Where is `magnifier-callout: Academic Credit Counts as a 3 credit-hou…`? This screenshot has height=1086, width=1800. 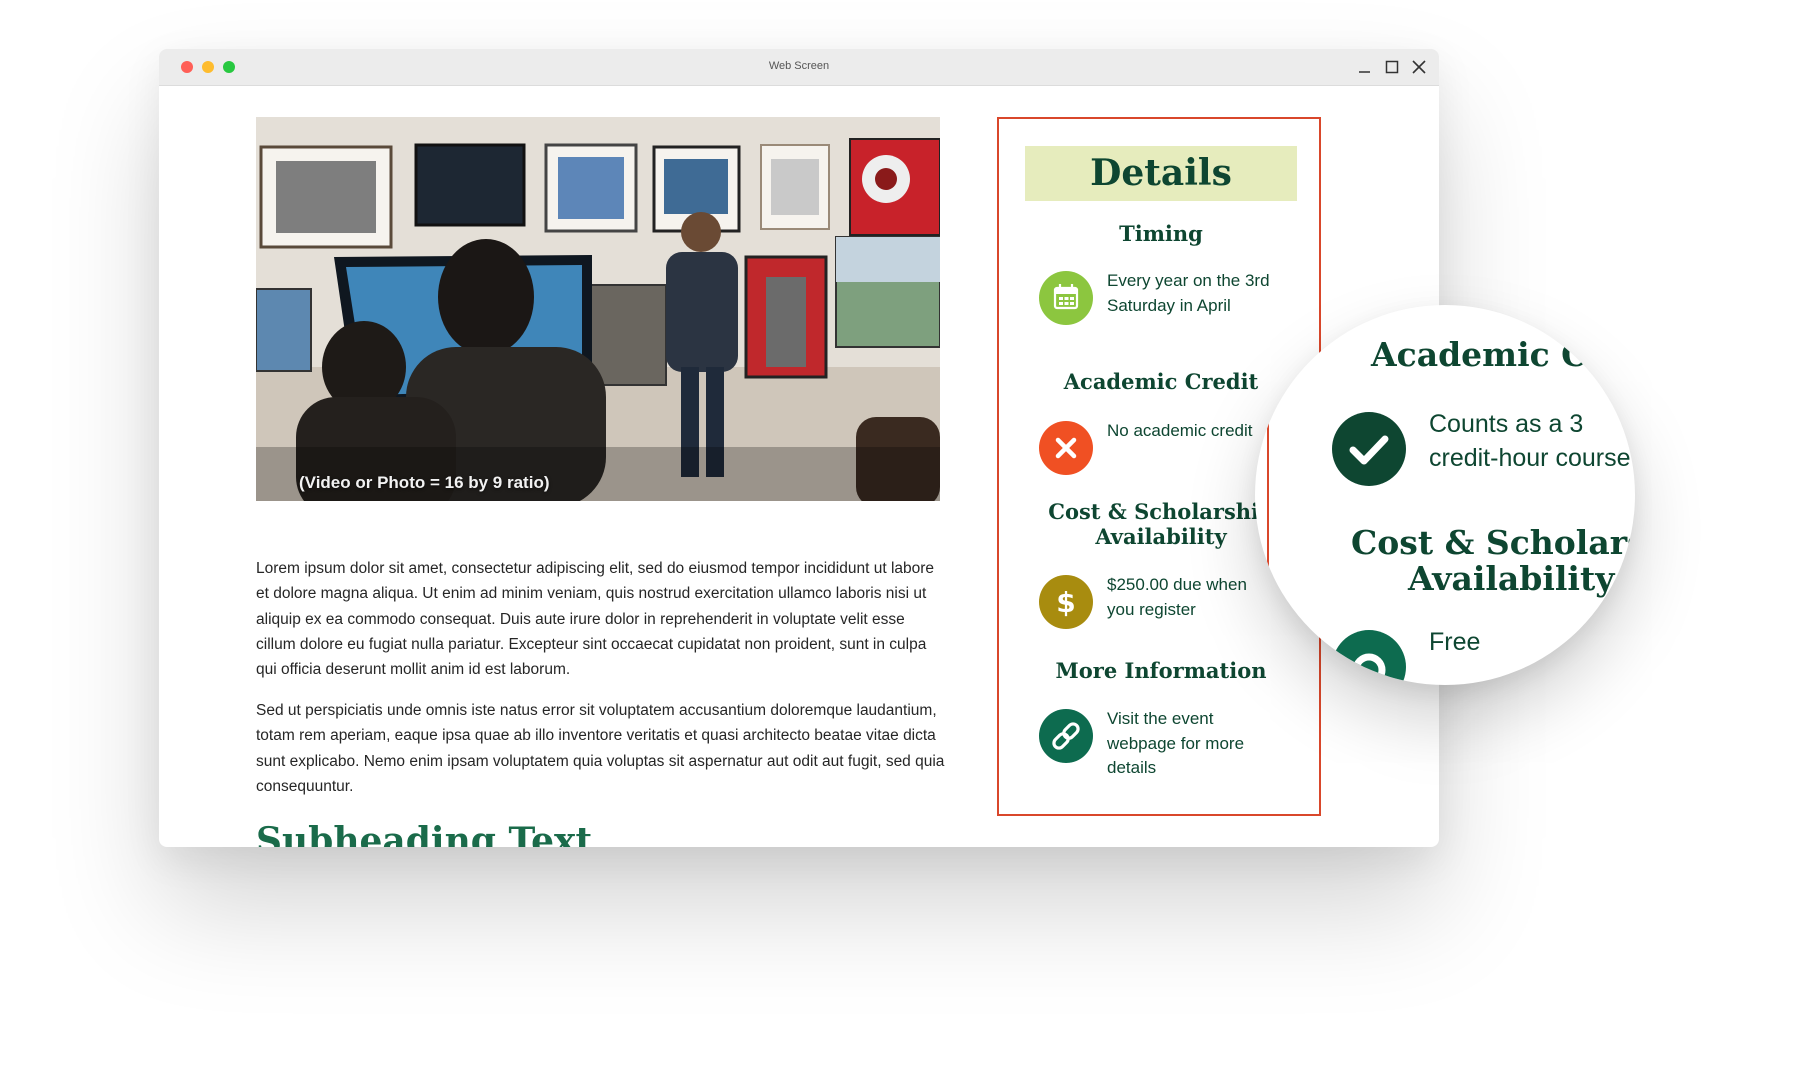 magnifier-callout: Academic Credit Counts as a 3 credit-hou… is located at coordinates (1445, 495).